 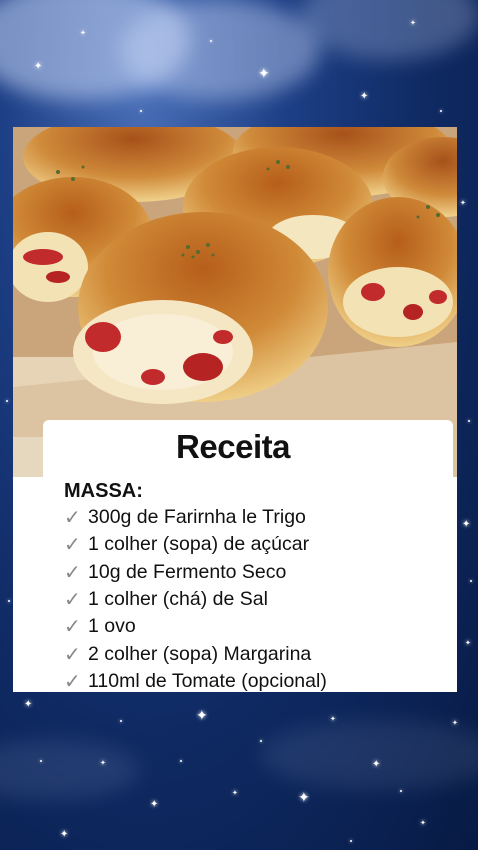 What do you see at coordinates (103, 491) in the screenshot?
I see `section-heading: MASSA:` at bounding box center [103, 491].